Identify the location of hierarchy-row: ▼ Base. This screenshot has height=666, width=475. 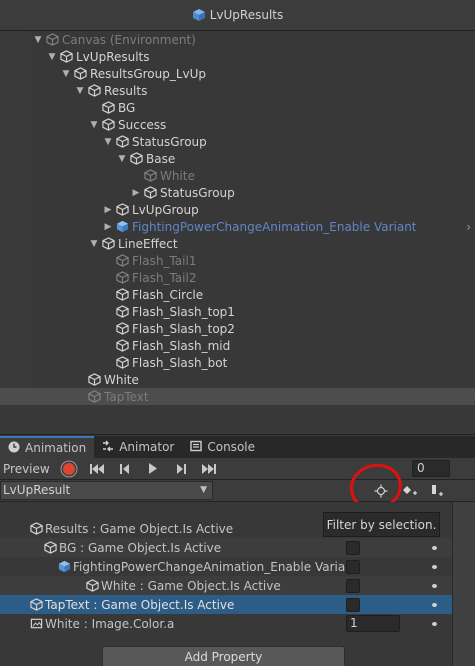
(237, 158).